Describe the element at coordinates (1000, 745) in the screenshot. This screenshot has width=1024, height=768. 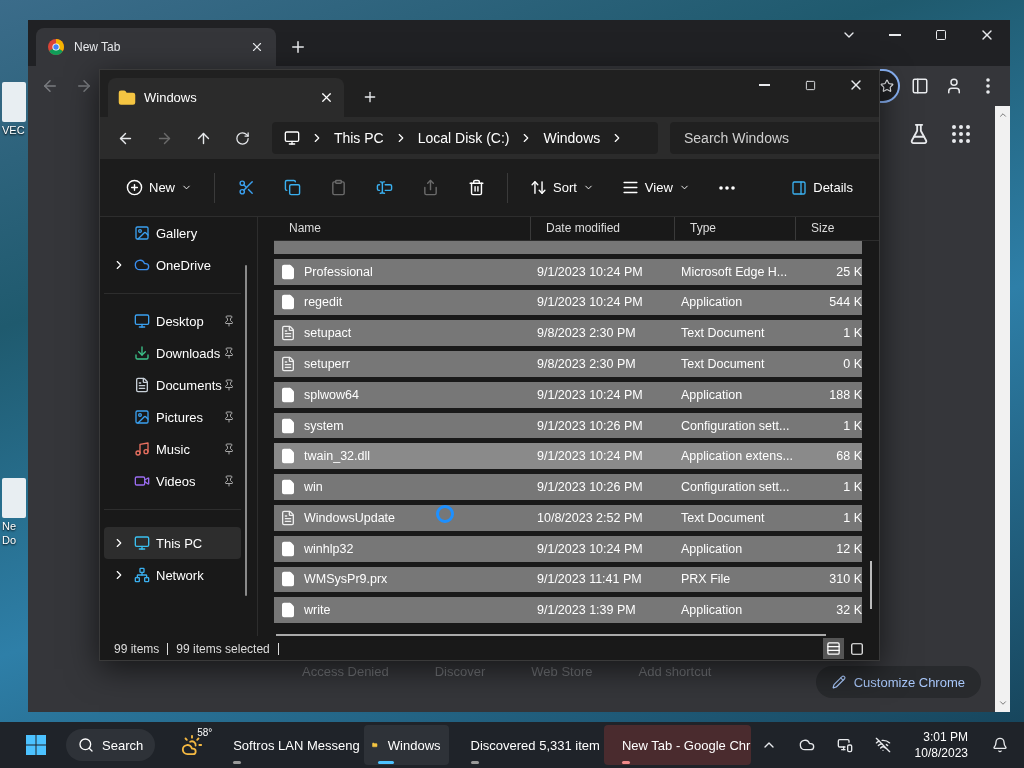
I see `bell-icon` at that location.